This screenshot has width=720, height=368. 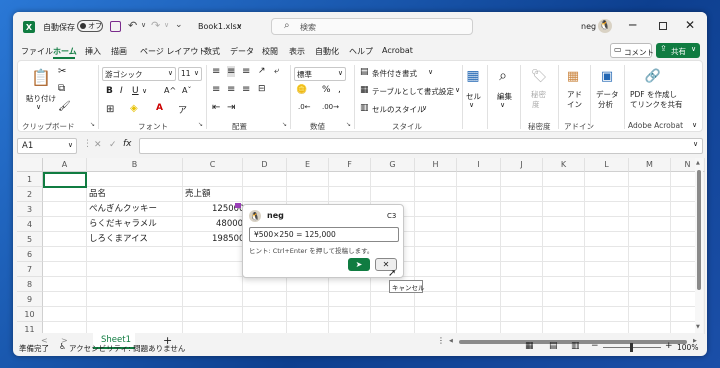 I want to click on percent-icon: %, so click(x=326, y=90).